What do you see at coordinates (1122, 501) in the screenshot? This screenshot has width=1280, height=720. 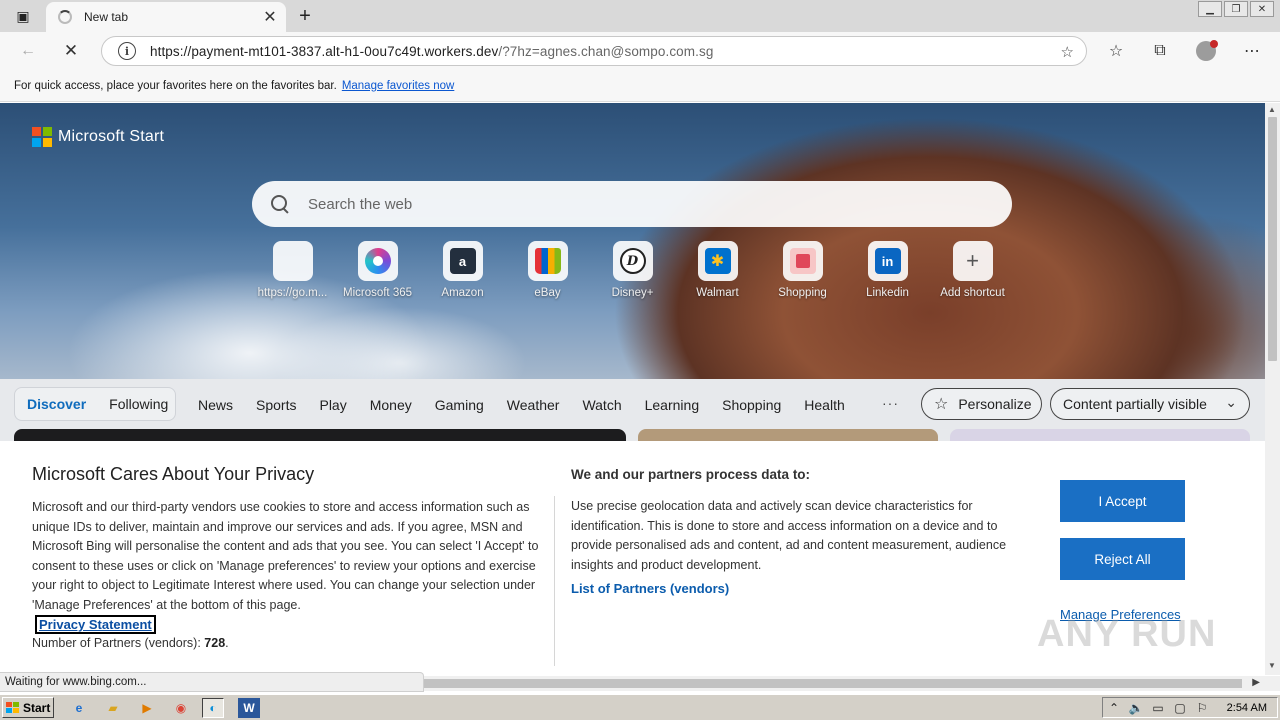 I see `accept-button: I Accept` at bounding box center [1122, 501].